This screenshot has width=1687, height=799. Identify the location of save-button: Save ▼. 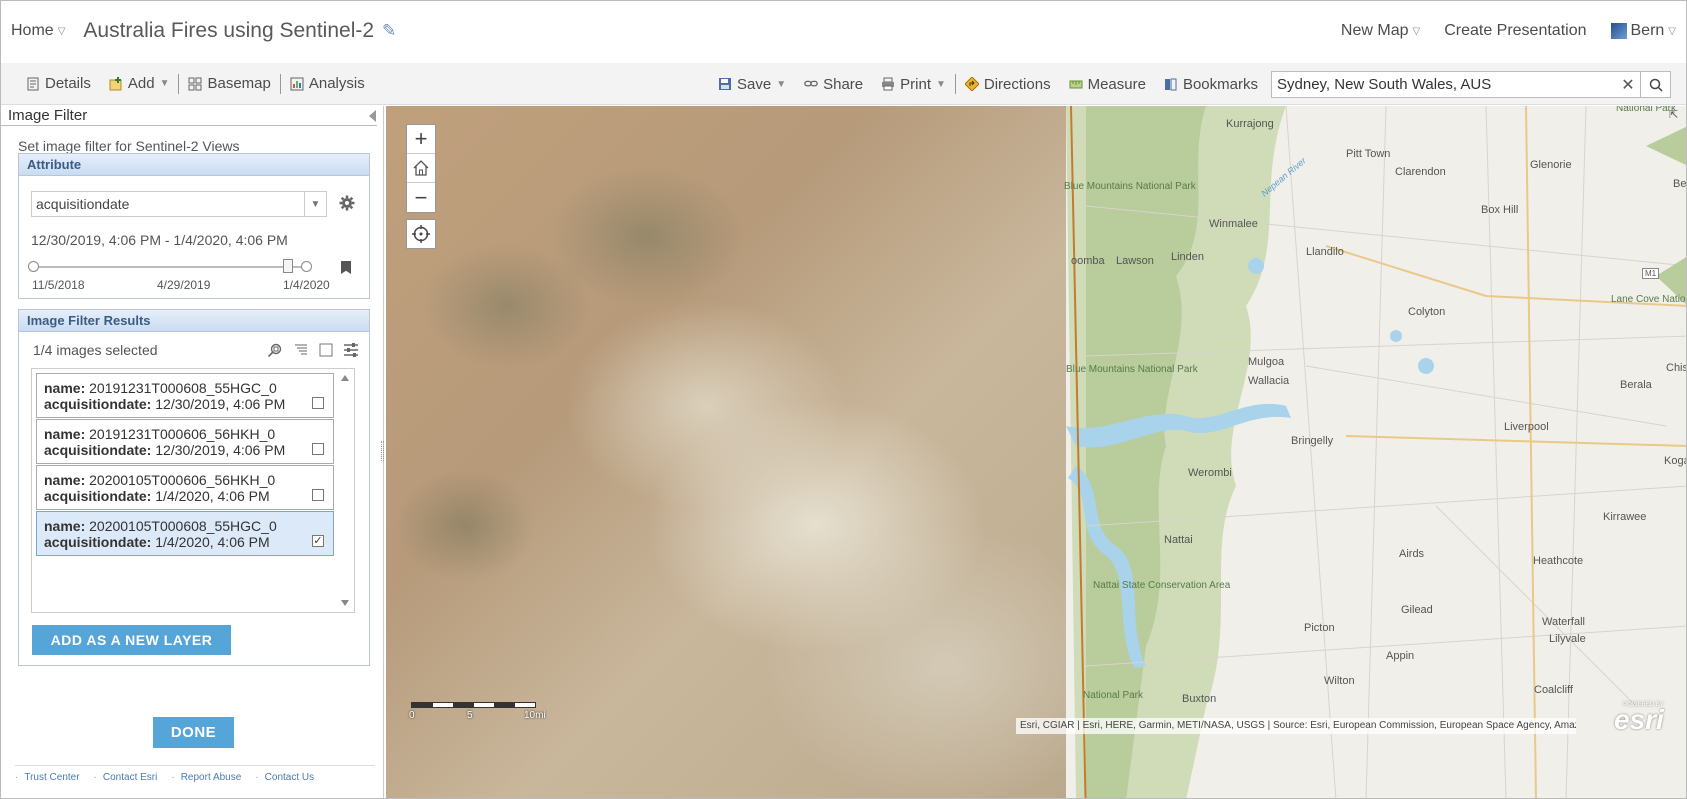
(752, 84).